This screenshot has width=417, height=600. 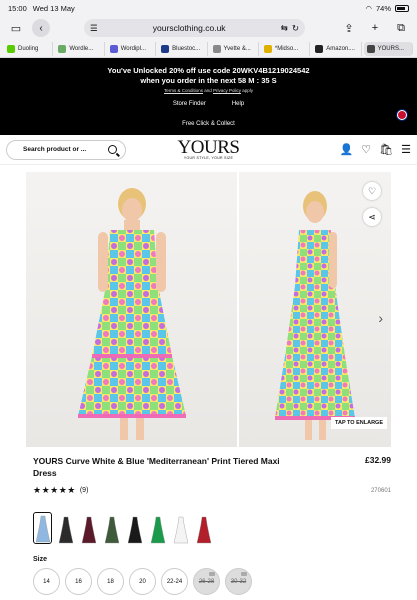 I want to click on wifi-icon: ◠, so click(x=368, y=8).